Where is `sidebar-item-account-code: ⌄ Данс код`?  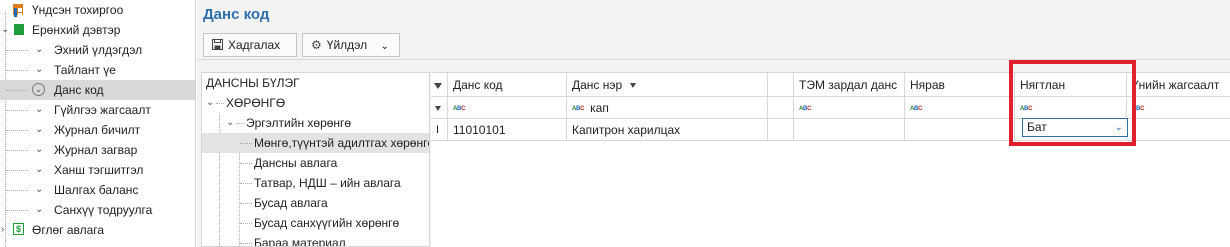 sidebar-item-account-code: ⌄ Данс код is located at coordinates (97, 90).